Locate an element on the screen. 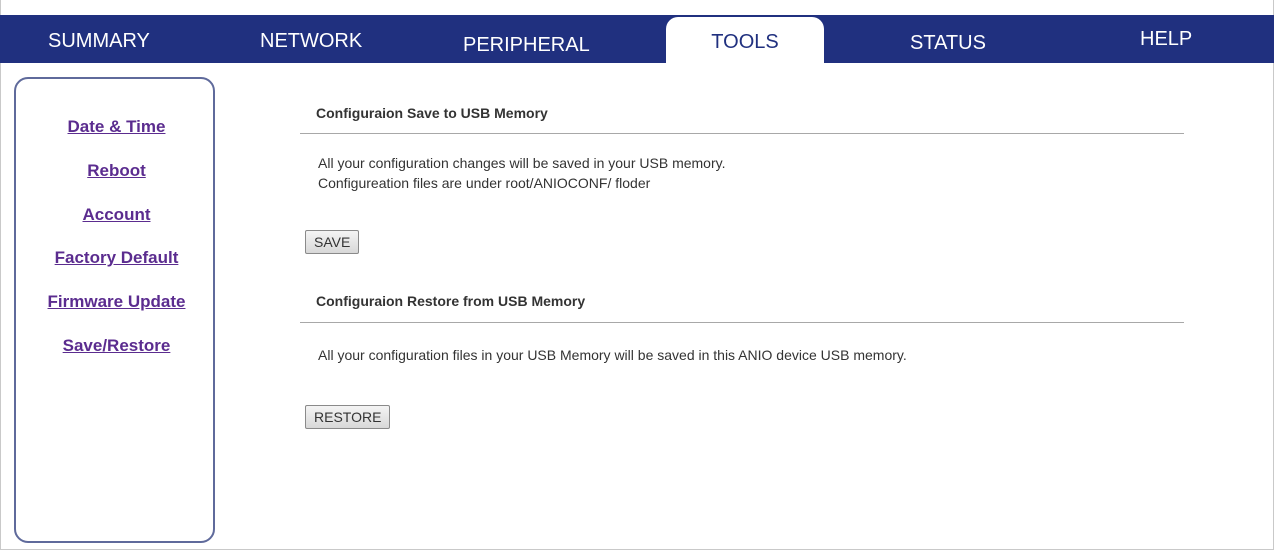 Image resolution: width=1274 pixels, height=551 pixels. restore-button: RESTORE is located at coordinates (348, 417).